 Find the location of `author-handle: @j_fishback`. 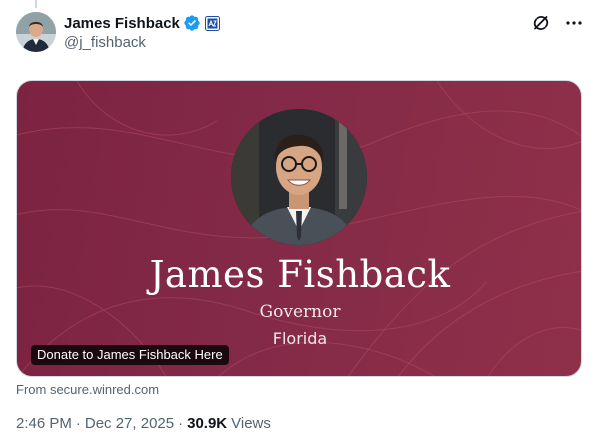

author-handle: @j_fishback is located at coordinates (142, 42).